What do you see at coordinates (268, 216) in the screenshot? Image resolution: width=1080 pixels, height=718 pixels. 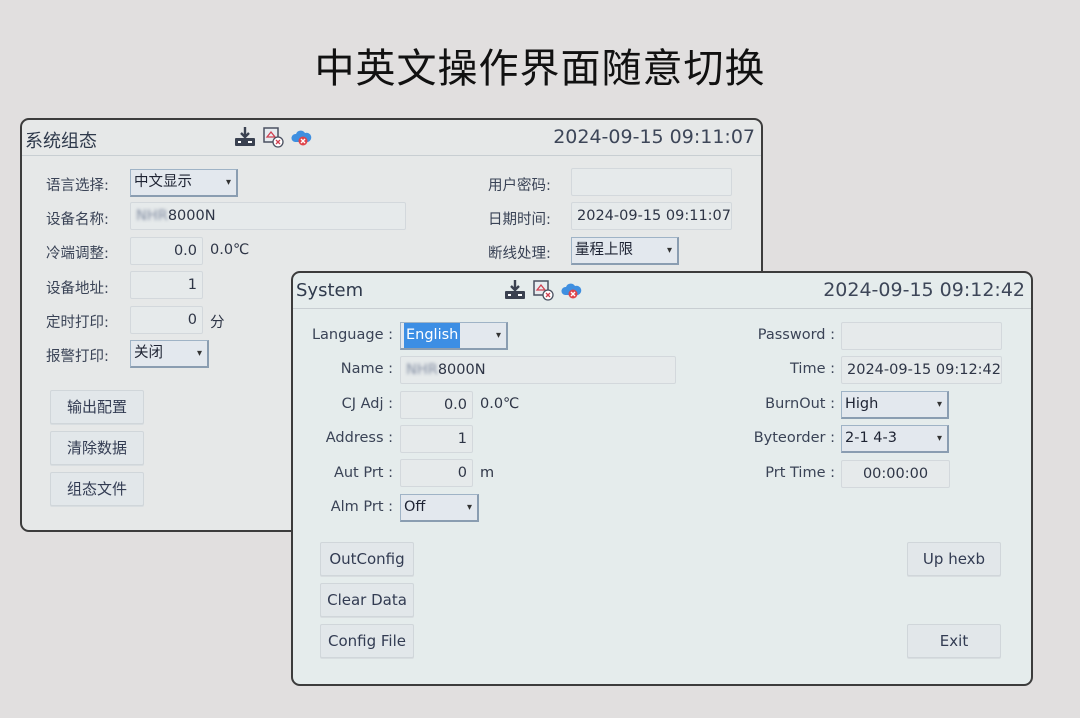 I see `device-name-field: NHR8000N` at bounding box center [268, 216].